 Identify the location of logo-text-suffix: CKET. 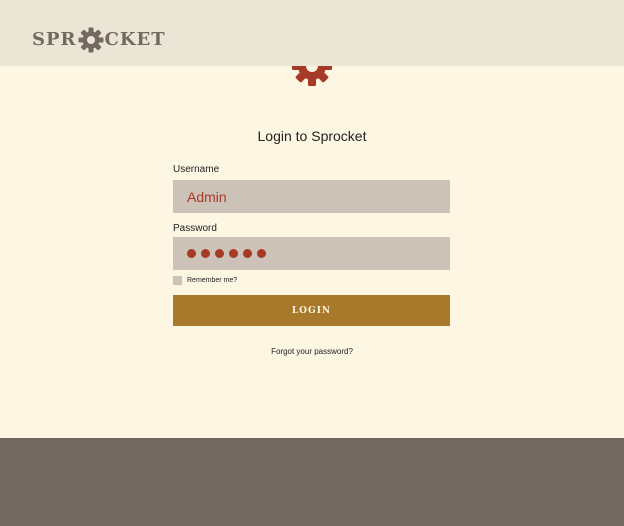
(135, 39).